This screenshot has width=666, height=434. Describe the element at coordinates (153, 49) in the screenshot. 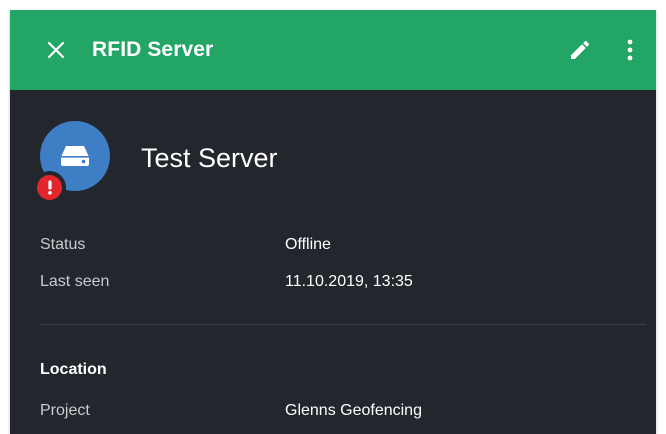

I see `page-title: RFID Server` at that location.